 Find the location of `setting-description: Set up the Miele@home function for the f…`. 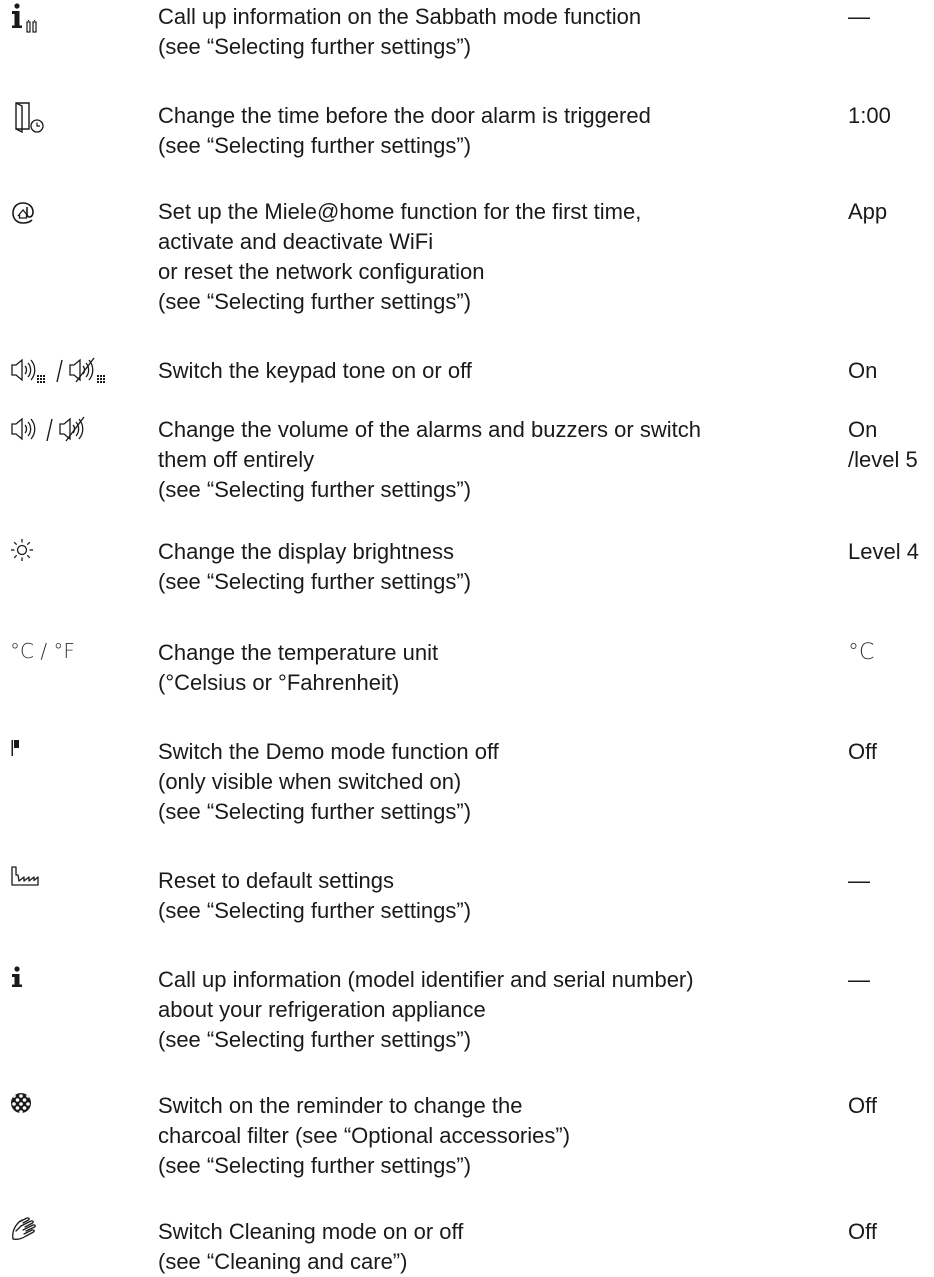

setting-description: Set up the Miele@home function for the f… is located at coordinates (498, 257).